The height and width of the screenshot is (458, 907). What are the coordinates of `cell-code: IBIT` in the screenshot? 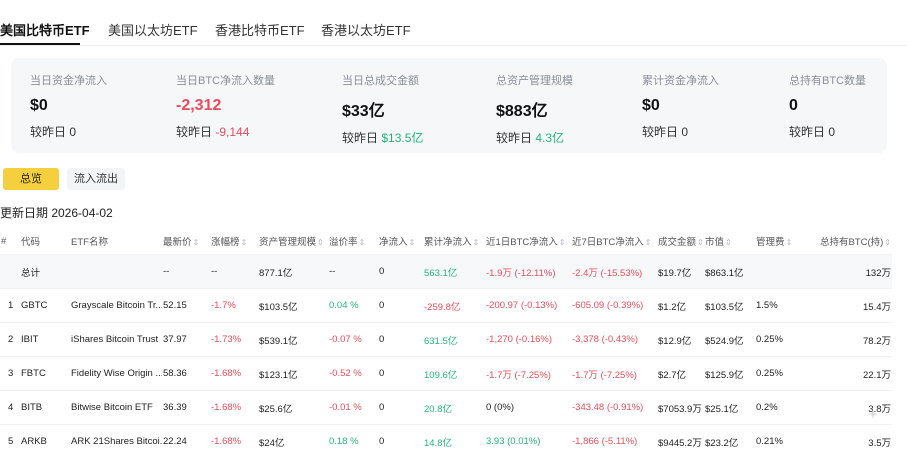 It's located at (45, 340).